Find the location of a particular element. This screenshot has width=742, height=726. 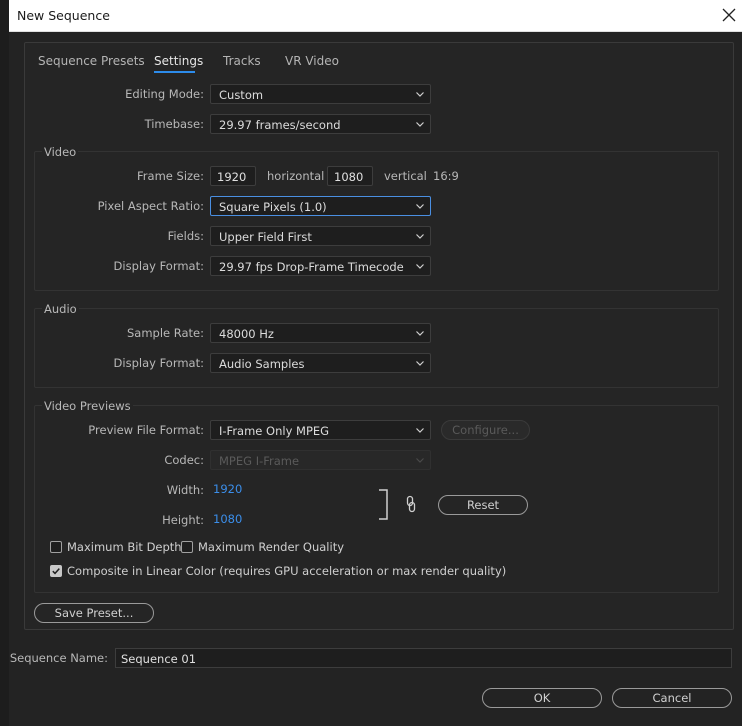

editing-mode-value: Custom is located at coordinates (241, 95).